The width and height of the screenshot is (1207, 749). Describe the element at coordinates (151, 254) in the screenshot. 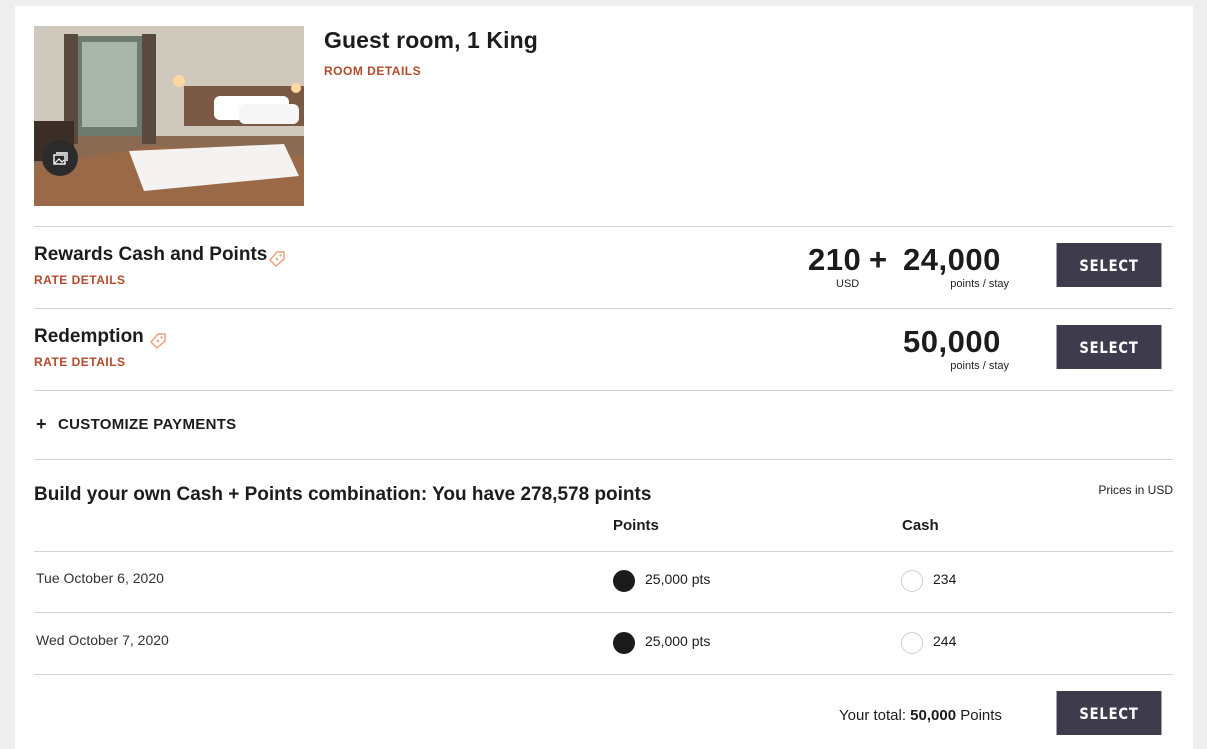

I see `rate-name-cash-points: Rewards Cash and Points` at that location.